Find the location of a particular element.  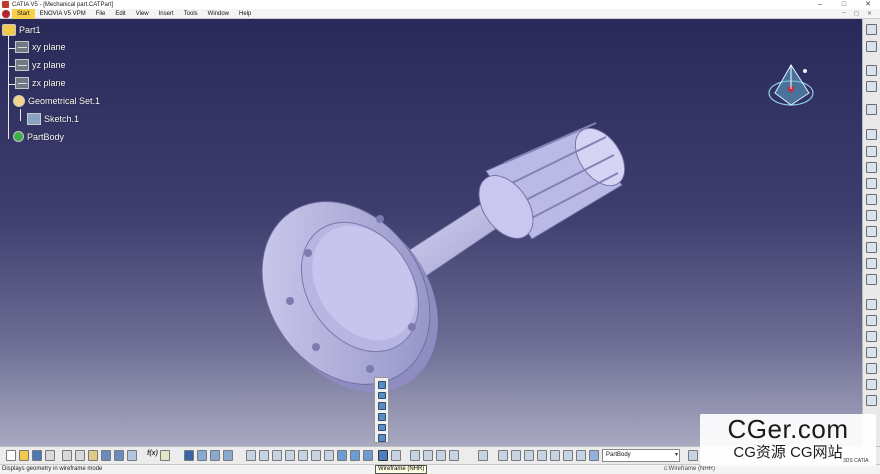

add-icon is located at coordinates (529, 455).